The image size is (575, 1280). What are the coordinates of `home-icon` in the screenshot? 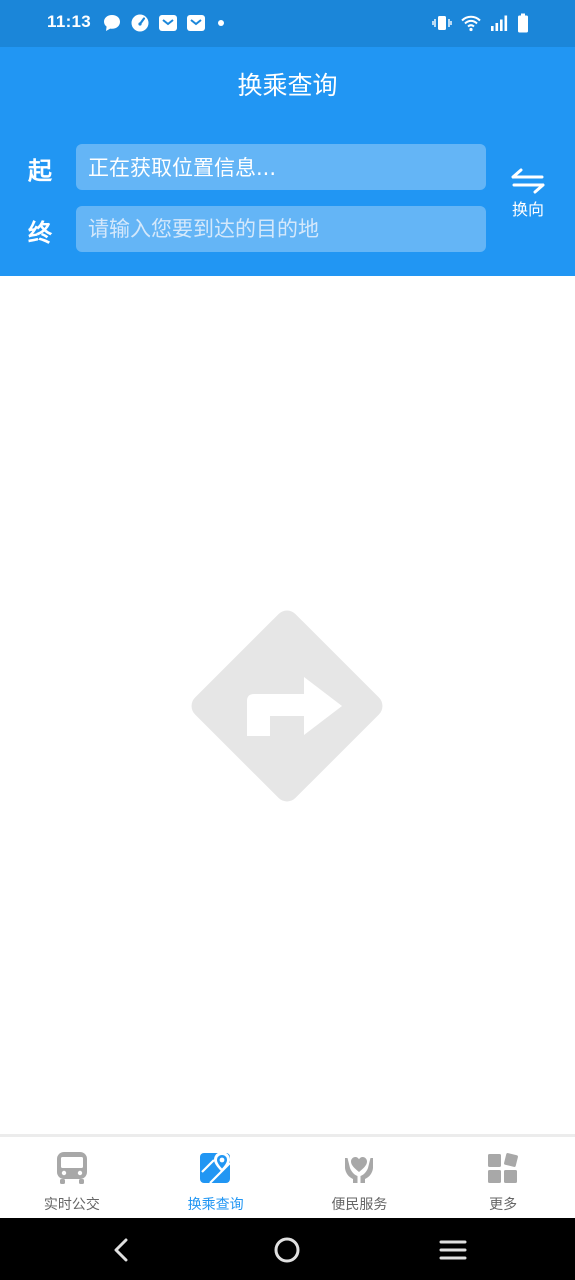 It's located at (287, 1250).